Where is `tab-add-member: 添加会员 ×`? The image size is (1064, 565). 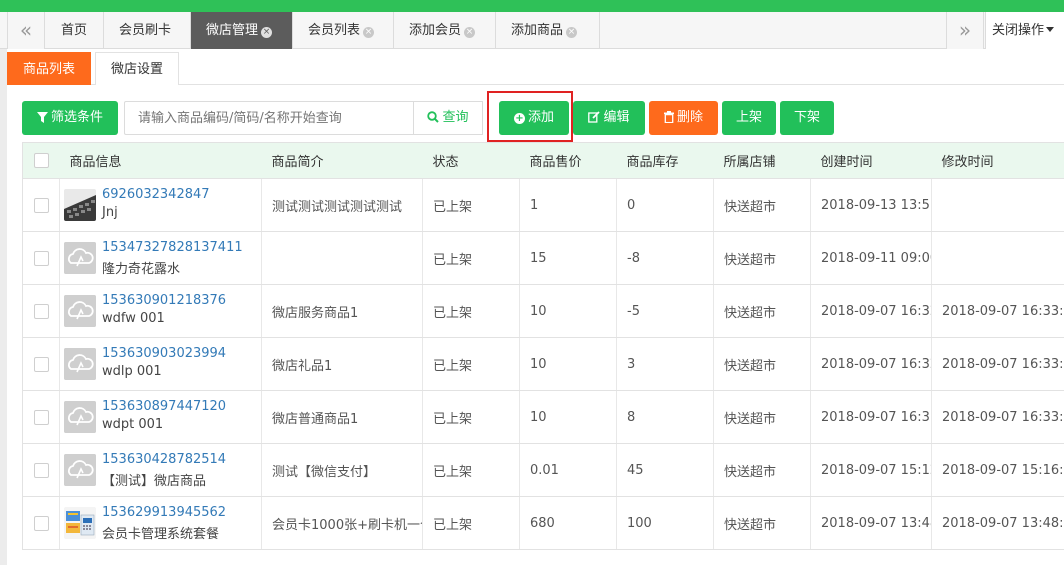
tab-add-member: 添加会员 × is located at coordinates (445, 30).